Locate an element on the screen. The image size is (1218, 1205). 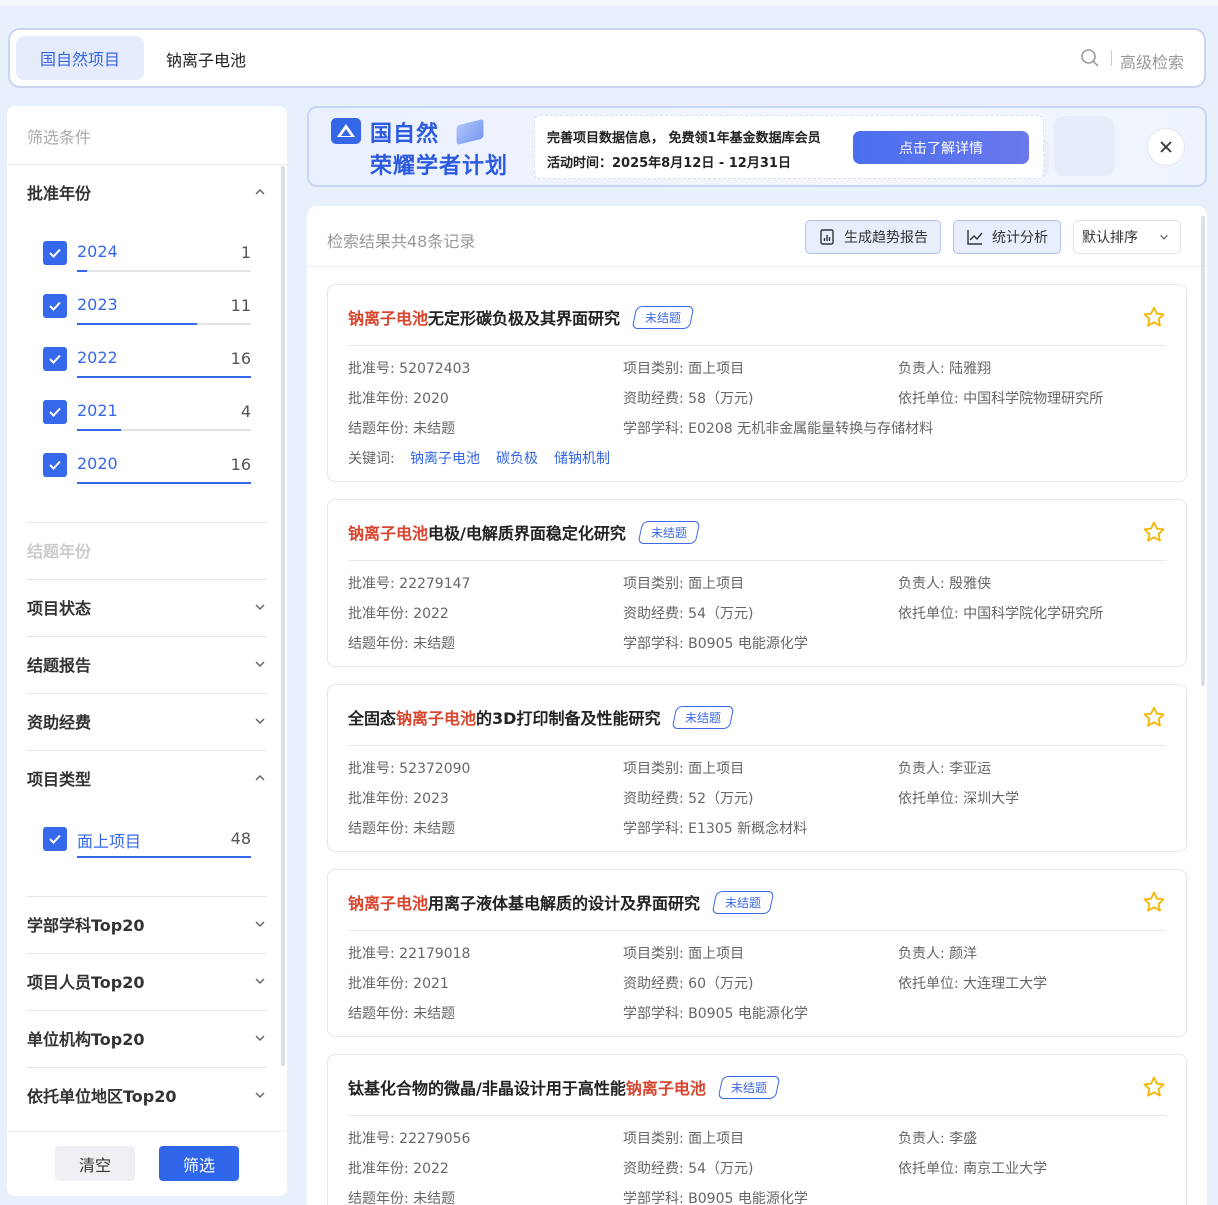
banner-title-1: 国自然 is located at coordinates (405, 134).